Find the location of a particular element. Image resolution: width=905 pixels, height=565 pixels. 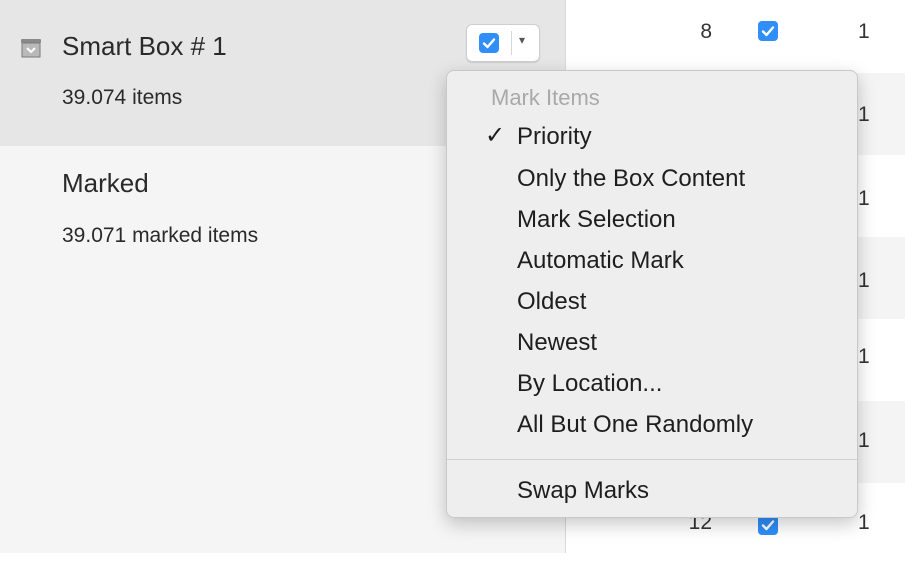

menu-item-label: Newest is located at coordinates (557, 342).